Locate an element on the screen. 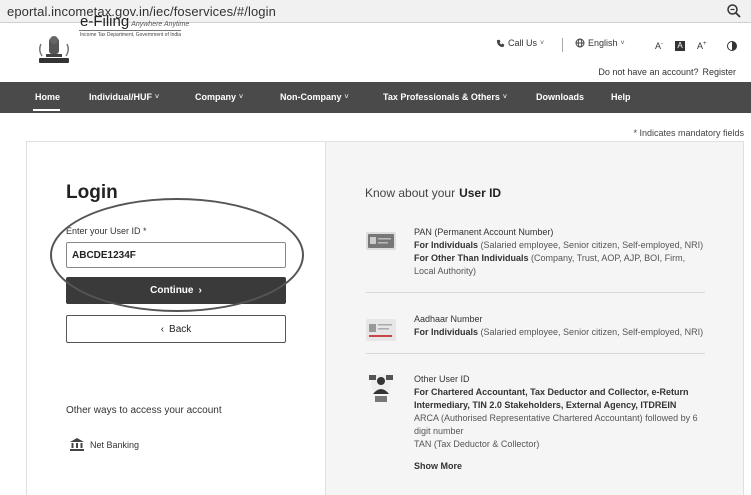 This screenshot has width=751, height=495. back-label: Back is located at coordinates (180, 329).